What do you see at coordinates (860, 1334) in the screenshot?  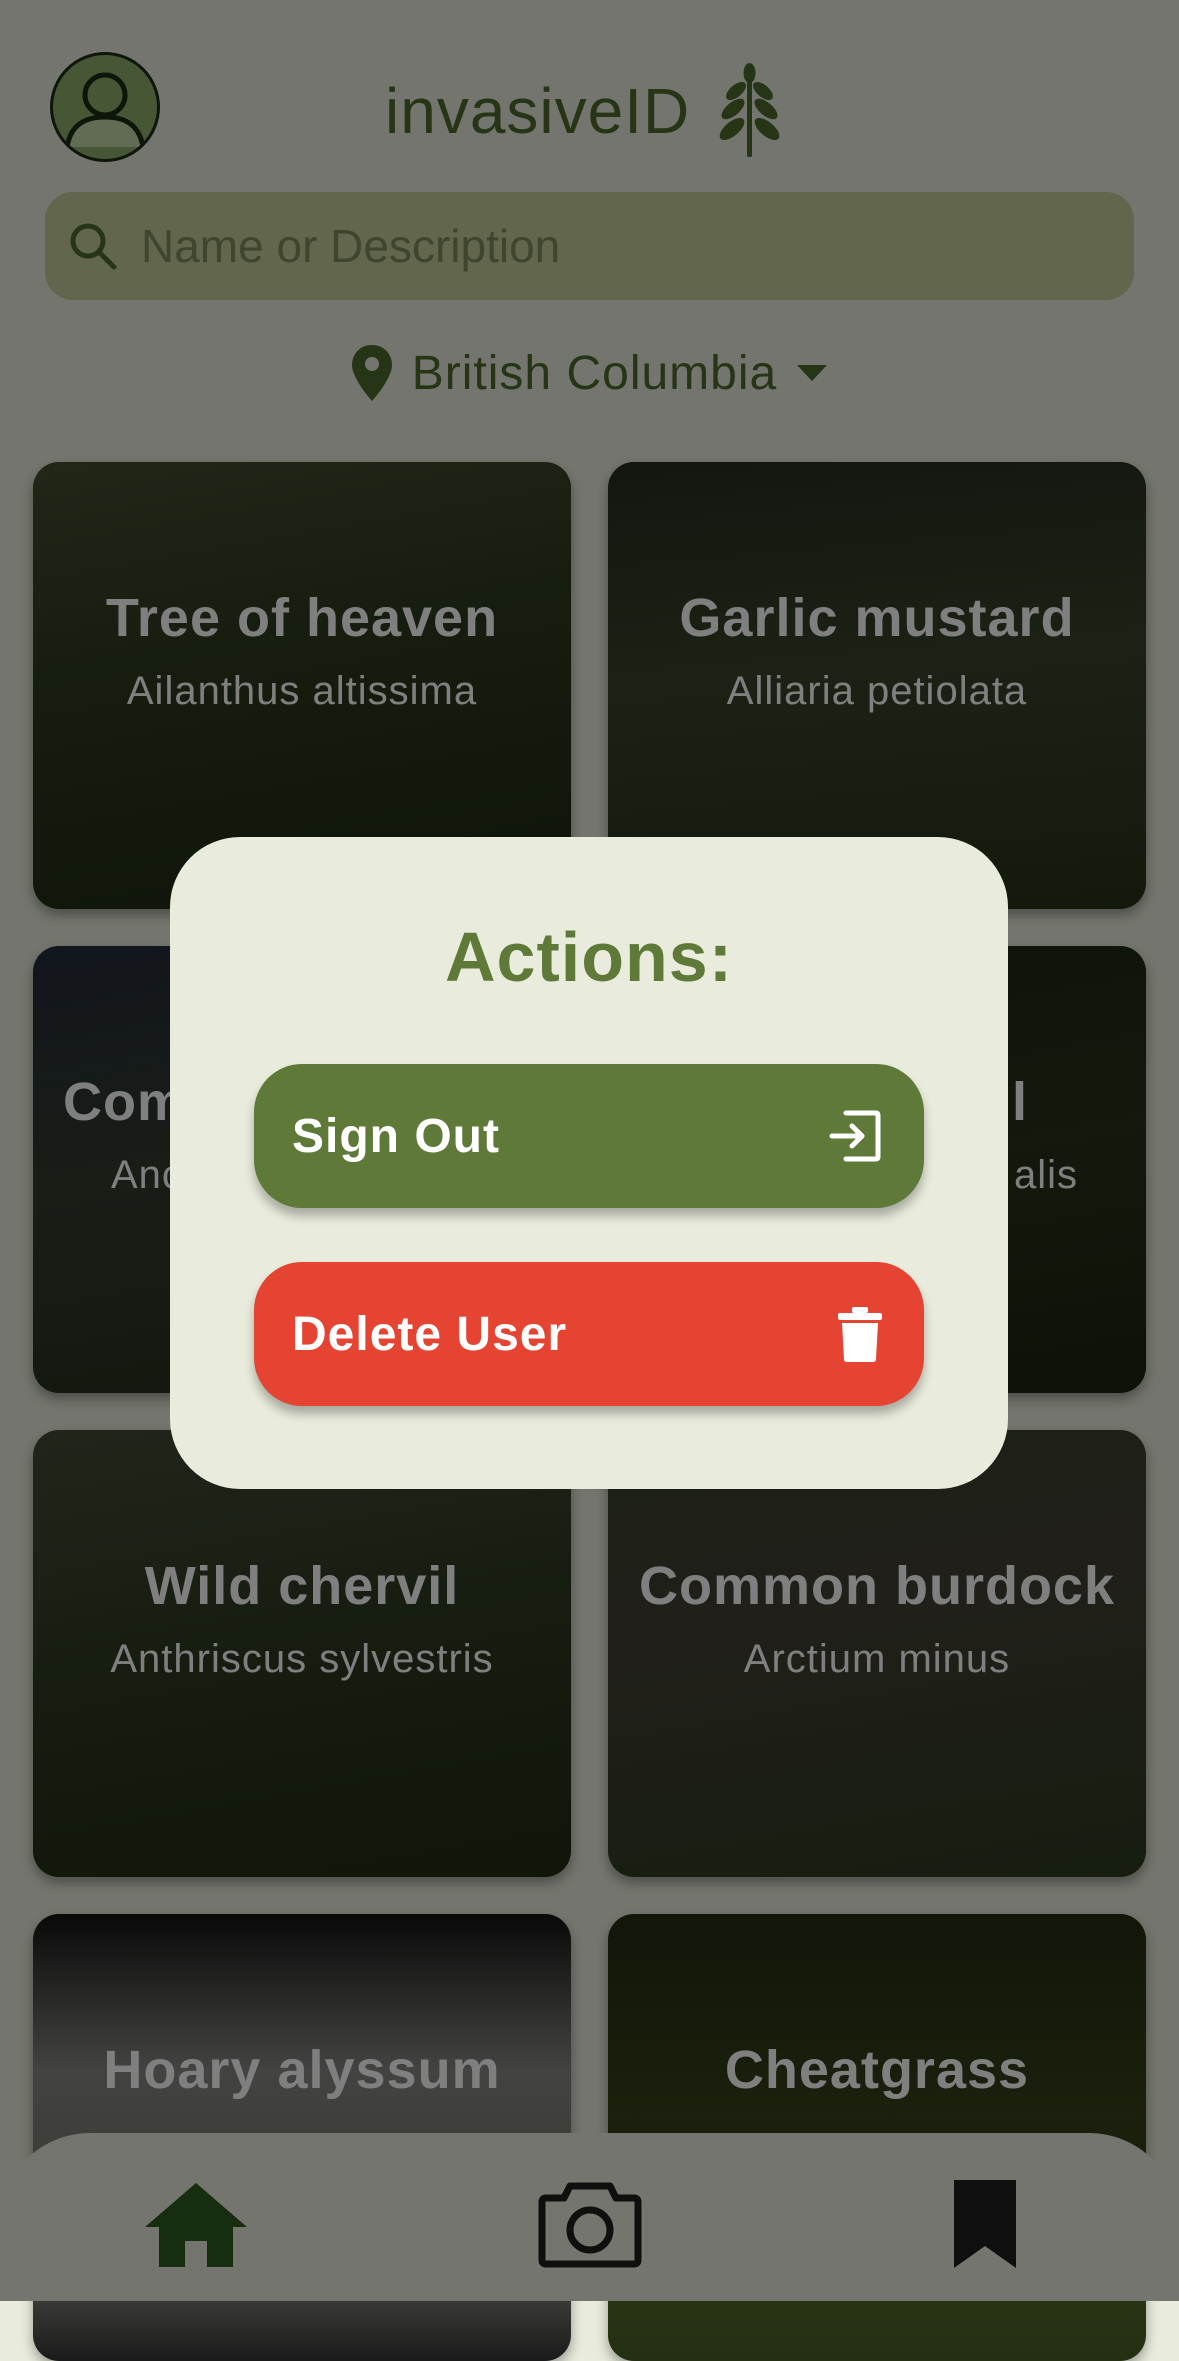 I see `trash-icon` at bounding box center [860, 1334].